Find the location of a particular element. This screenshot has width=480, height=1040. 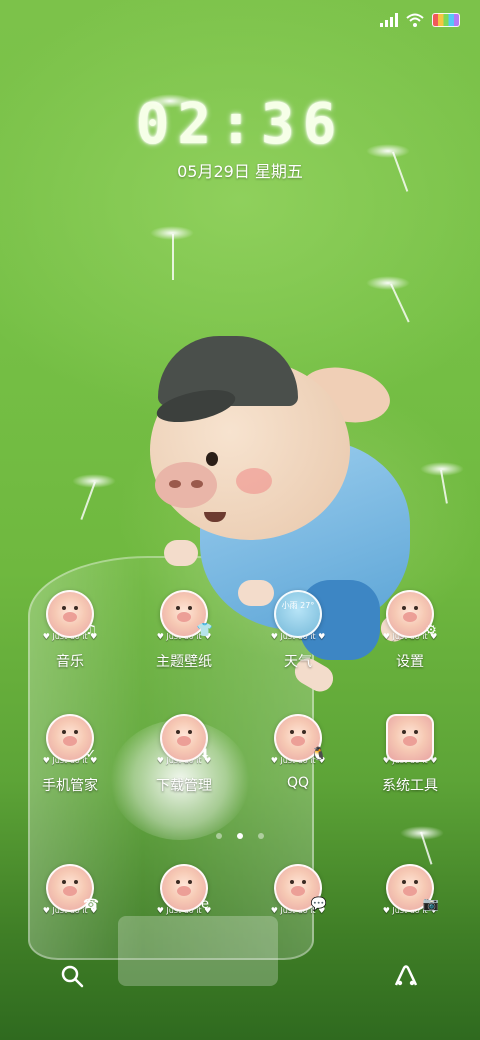

app-phone-manager: ✓ ♥ Just do it ♥ 手机管家 is located at coordinates (70, 764).